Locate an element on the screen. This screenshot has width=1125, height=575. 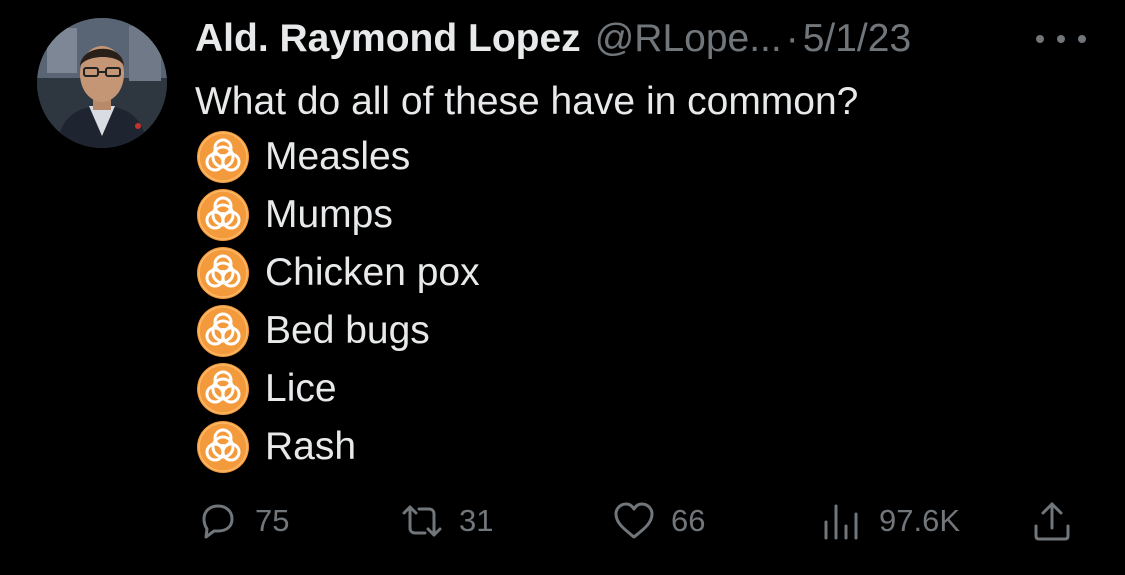
retweet-count: 31 is located at coordinates (476, 520).